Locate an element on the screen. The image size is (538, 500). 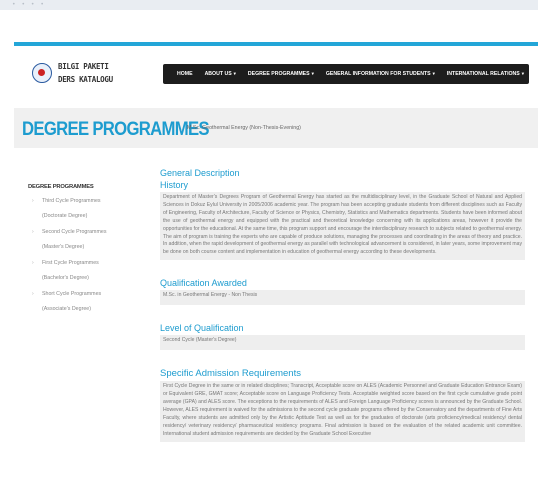
nav-about-us-label: ABOUT US is located at coordinates (218, 74).